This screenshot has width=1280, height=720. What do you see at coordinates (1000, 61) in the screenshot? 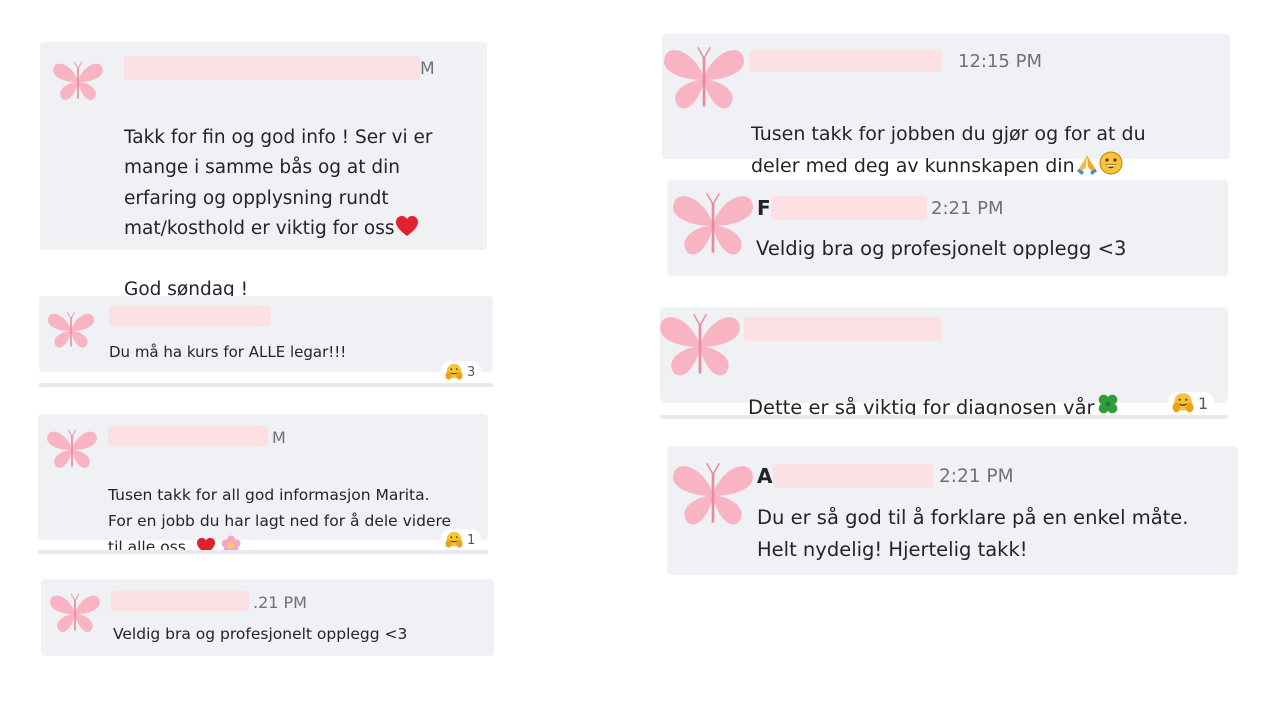
I see `comment-timestamp: 12:15 PM` at bounding box center [1000, 61].